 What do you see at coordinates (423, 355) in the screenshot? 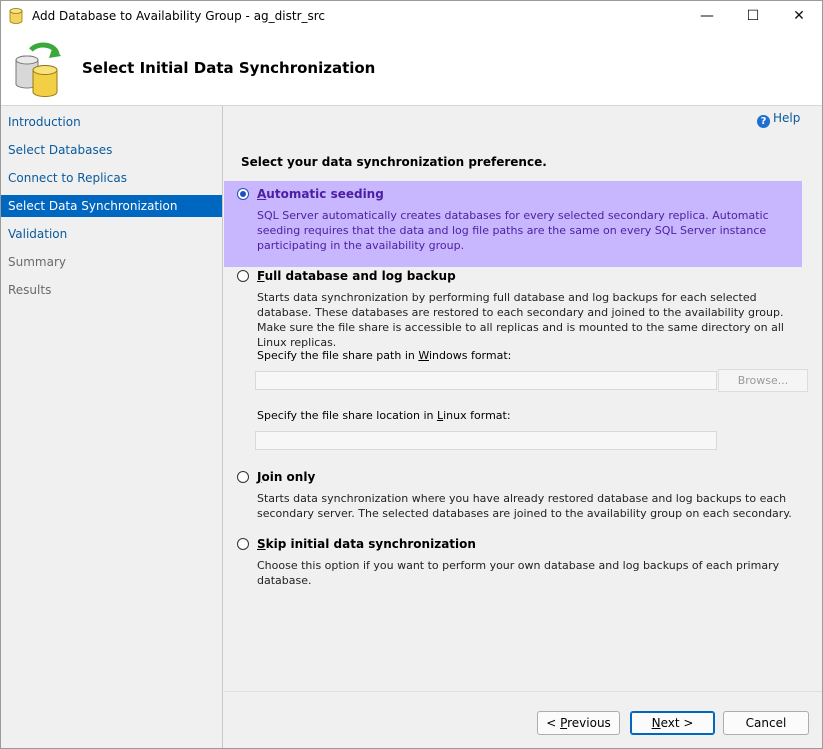
I see `access-key: W` at bounding box center [423, 355].